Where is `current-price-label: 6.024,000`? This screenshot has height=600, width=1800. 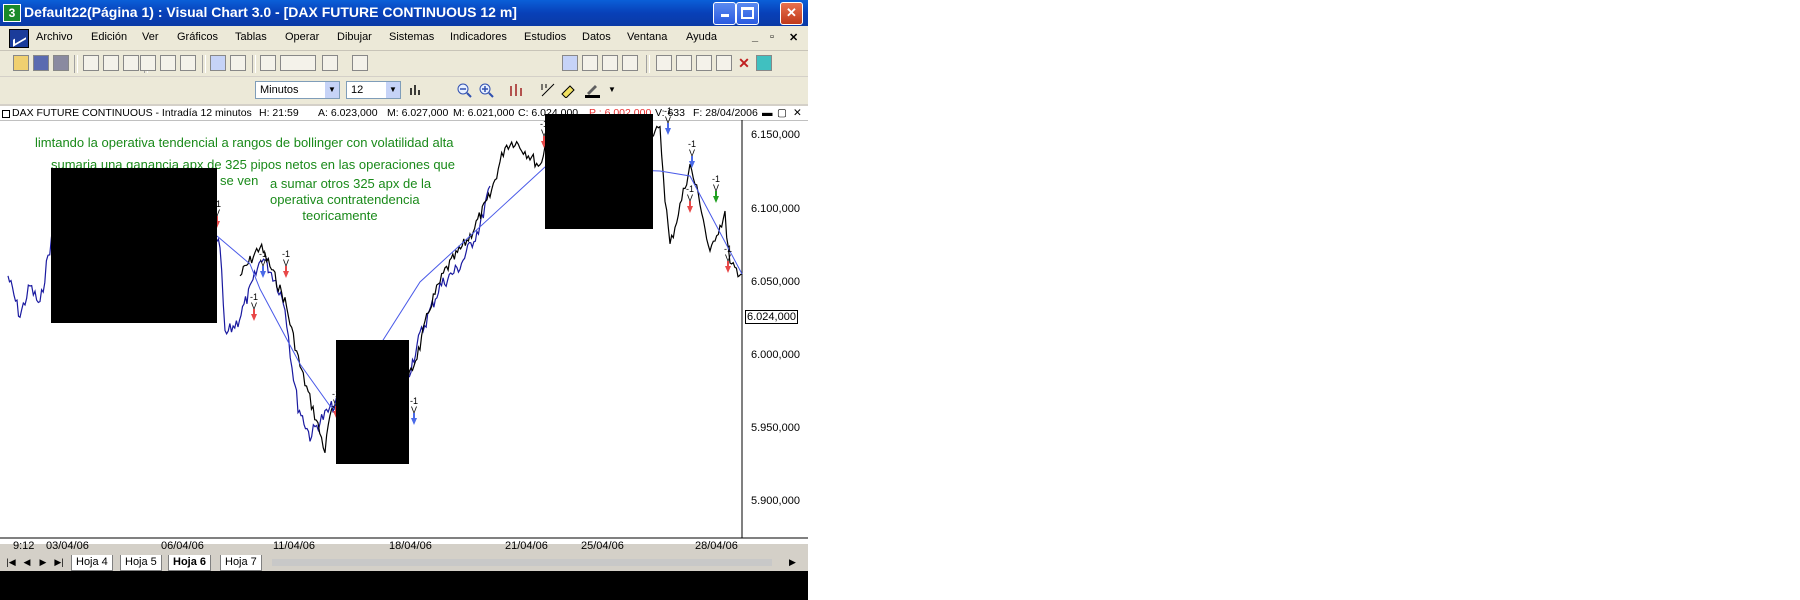
current-price-label: 6.024,000 is located at coordinates (771, 317).